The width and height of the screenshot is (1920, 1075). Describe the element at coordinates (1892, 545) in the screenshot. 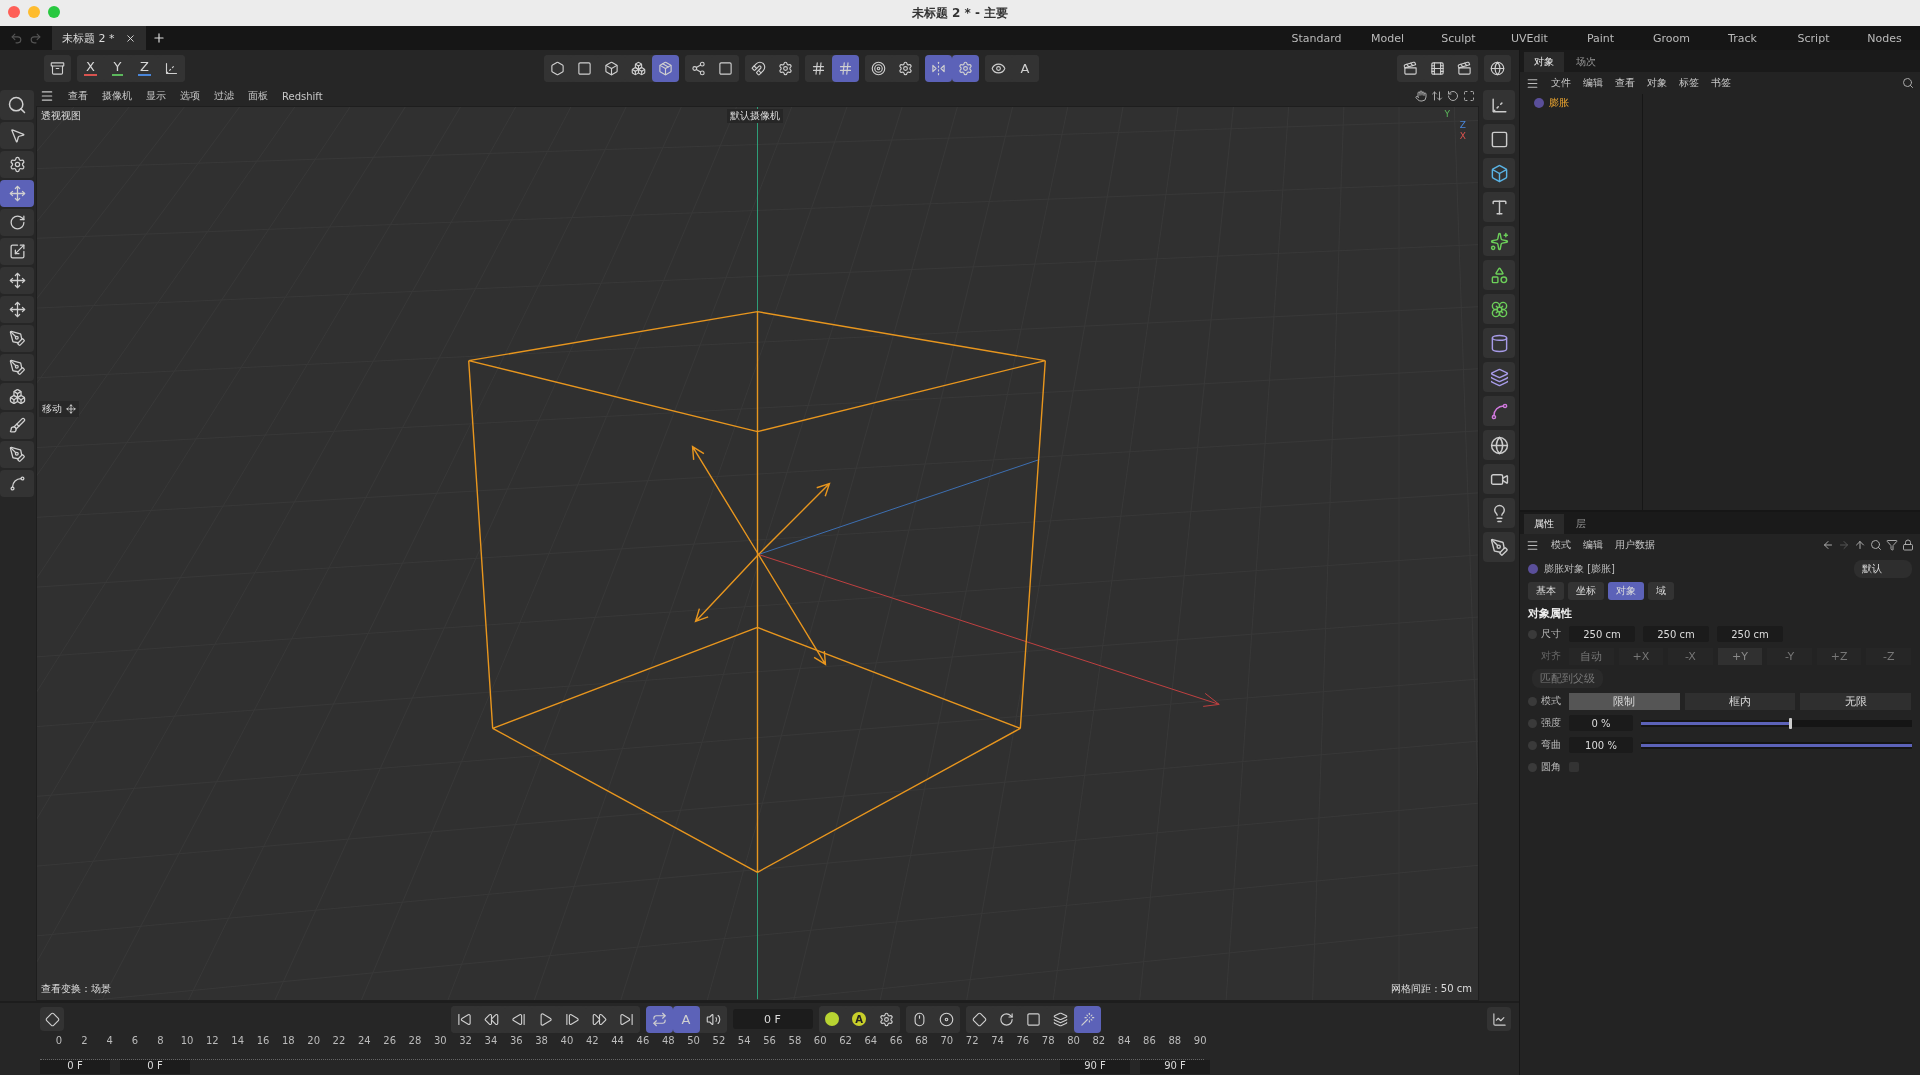

I see `filter-icon` at that location.